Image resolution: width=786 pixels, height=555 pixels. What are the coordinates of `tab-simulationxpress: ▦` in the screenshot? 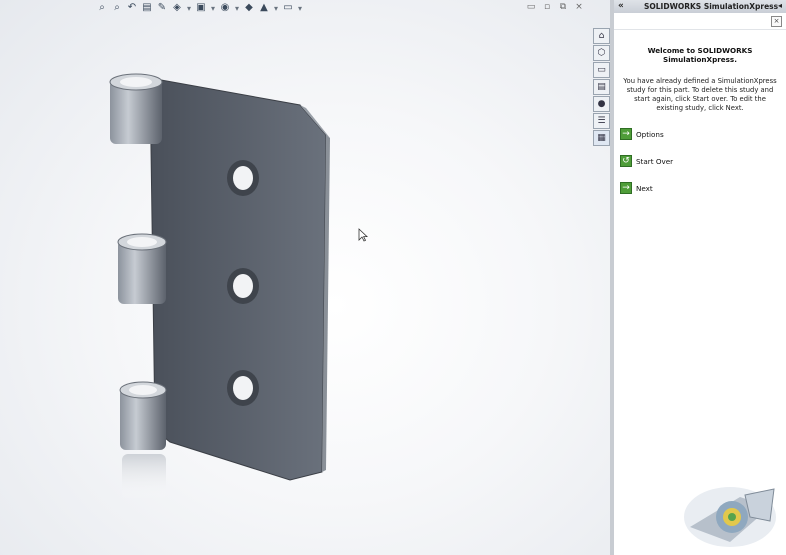 It's located at (601, 138).